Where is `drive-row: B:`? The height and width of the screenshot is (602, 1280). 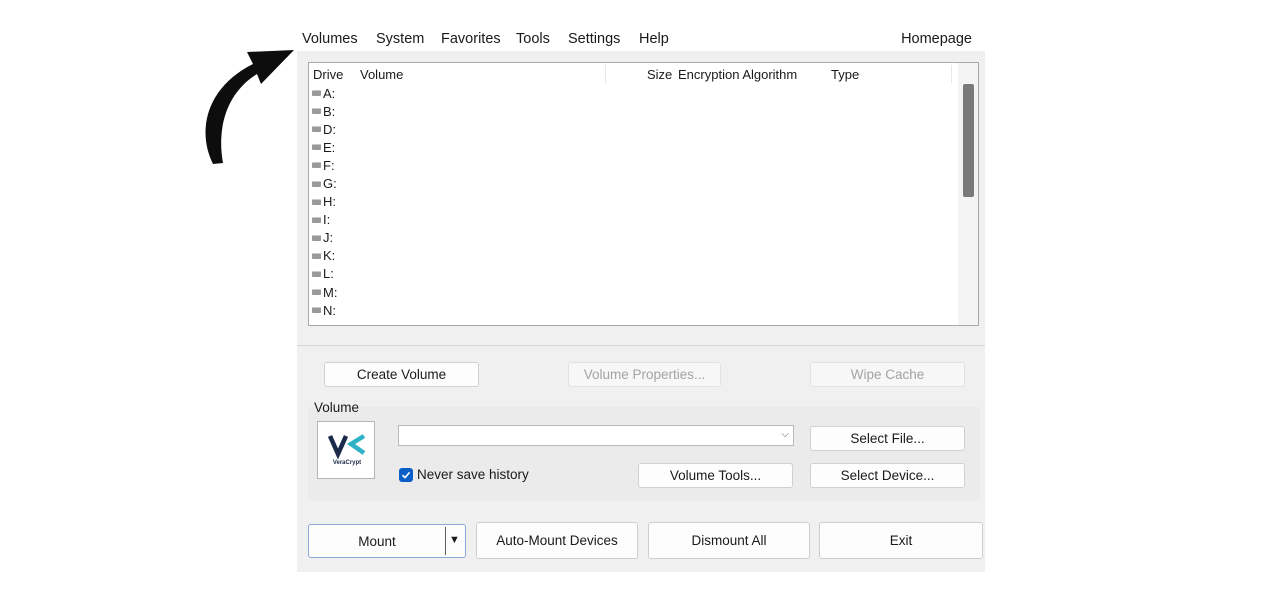
drive-row: B: is located at coordinates (324, 111).